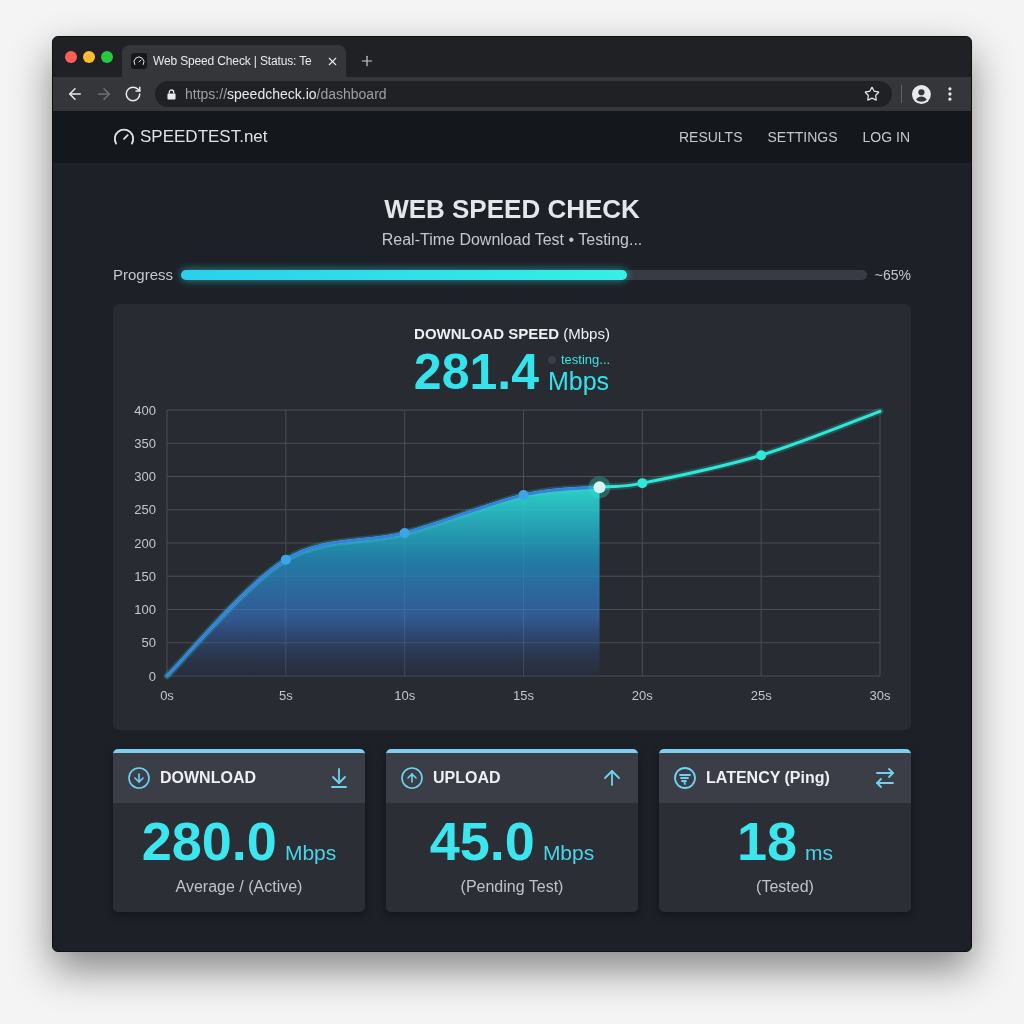 The width and height of the screenshot is (1024, 1024). What do you see at coordinates (208, 778) in the screenshot?
I see `stat-title: DOWNLOAD` at bounding box center [208, 778].